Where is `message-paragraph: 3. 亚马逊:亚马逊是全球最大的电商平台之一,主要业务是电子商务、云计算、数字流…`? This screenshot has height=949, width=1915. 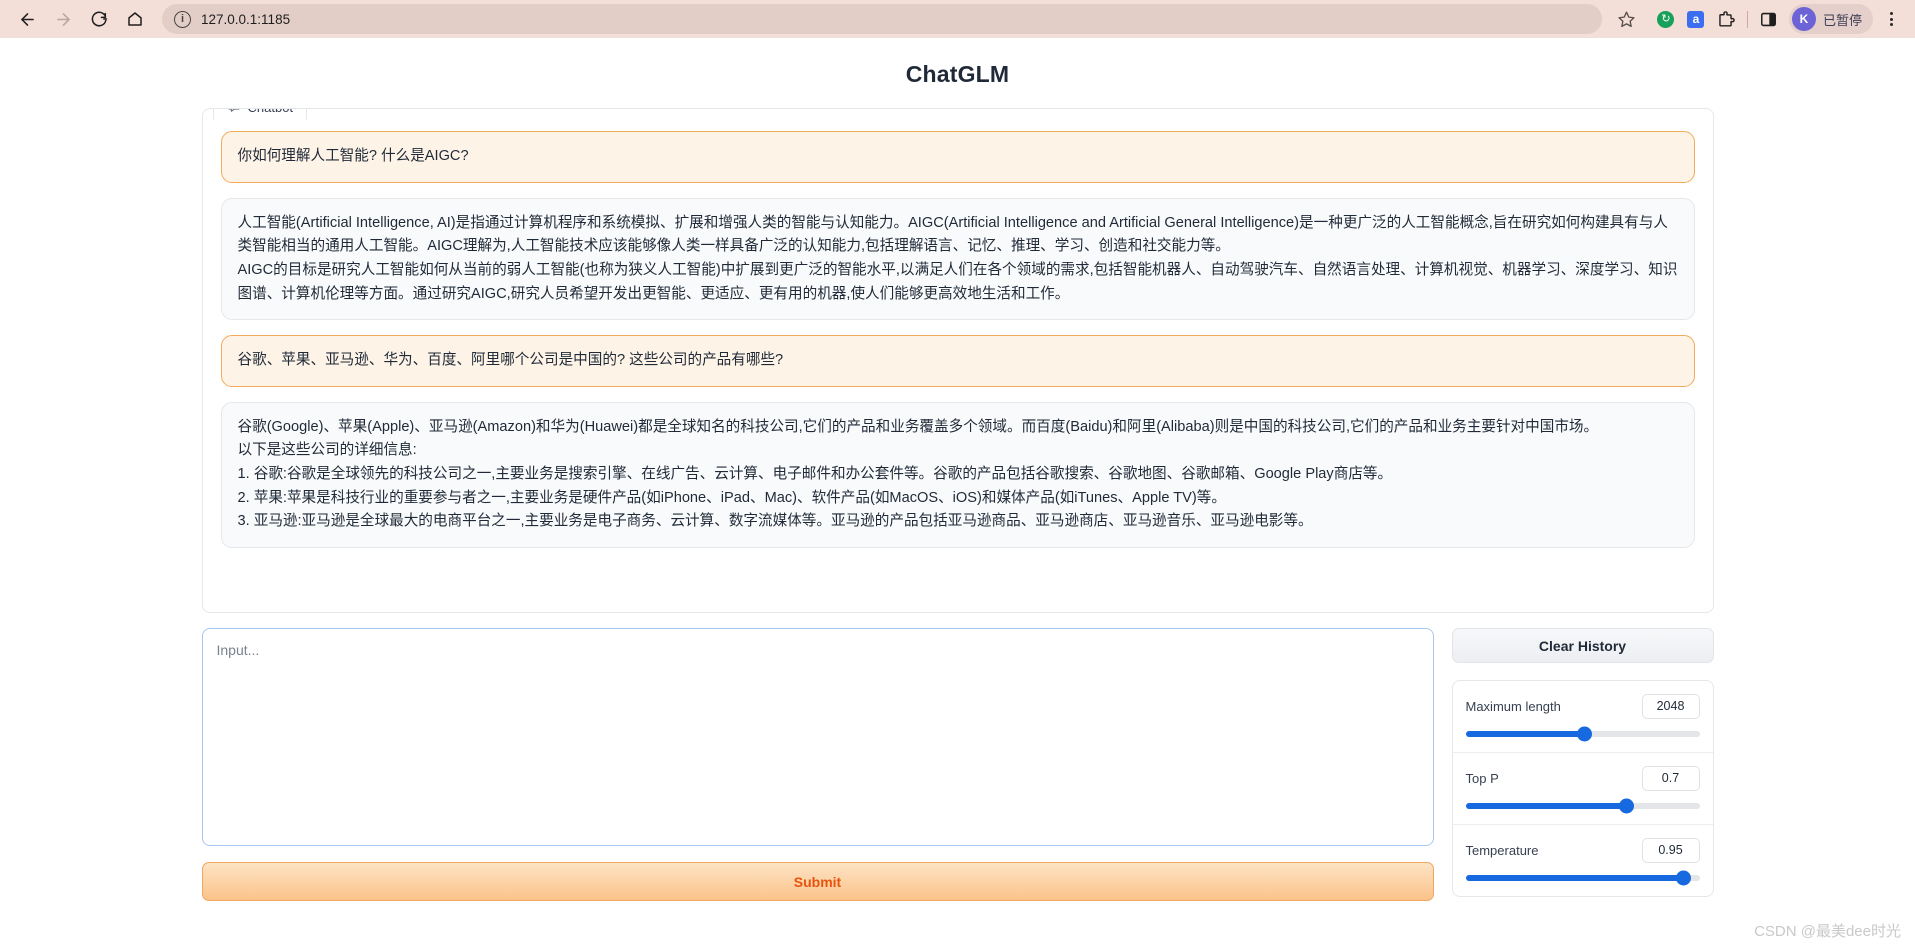
message-paragraph: 3. 亚马逊:亚马逊是全球最大的电商平台之一,主要业务是电子商务、云计算、数字流… is located at coordinates (775, 521).